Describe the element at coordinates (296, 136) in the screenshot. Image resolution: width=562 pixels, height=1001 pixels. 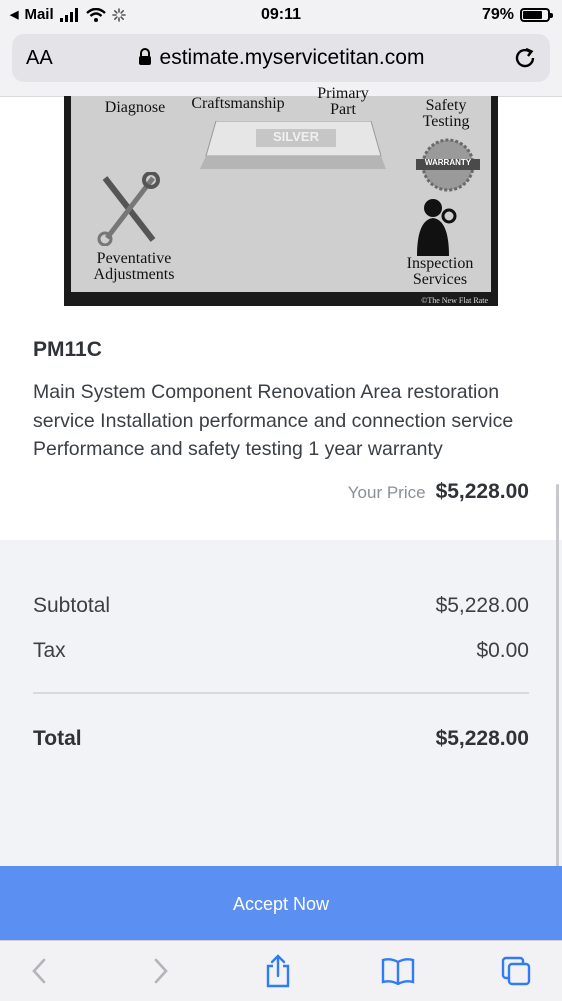
I see `silver-label: SILVER` at that location.